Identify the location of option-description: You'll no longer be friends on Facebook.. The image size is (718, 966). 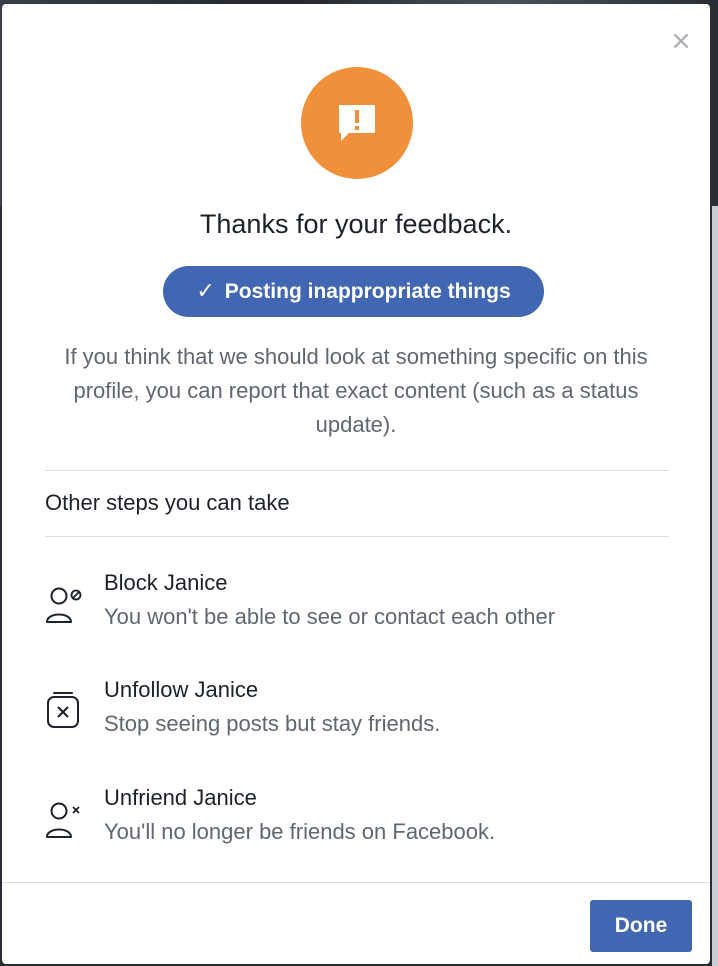
(300, 831).